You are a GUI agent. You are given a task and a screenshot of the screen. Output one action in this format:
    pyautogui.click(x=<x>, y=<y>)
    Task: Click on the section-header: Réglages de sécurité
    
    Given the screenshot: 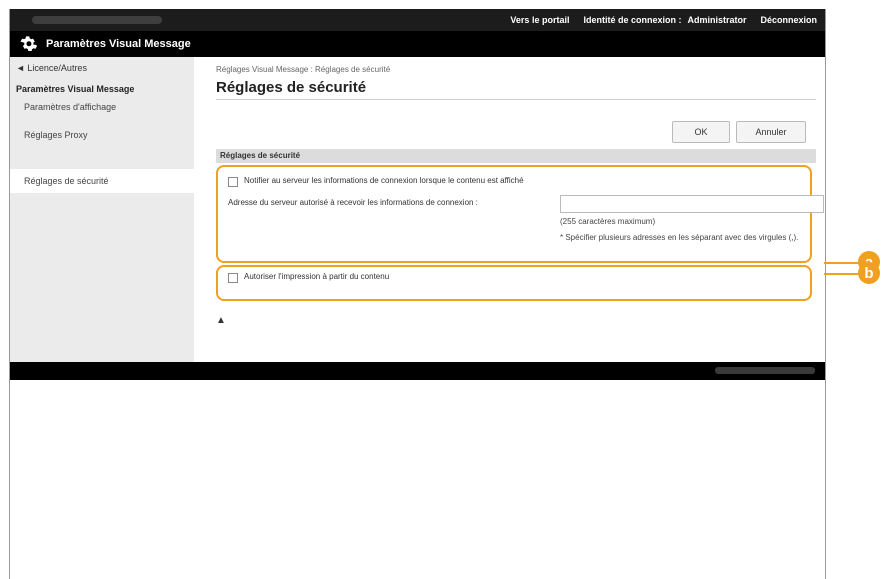 What is the action you would take?
    pyautogui.click(x=516, y=156)
    